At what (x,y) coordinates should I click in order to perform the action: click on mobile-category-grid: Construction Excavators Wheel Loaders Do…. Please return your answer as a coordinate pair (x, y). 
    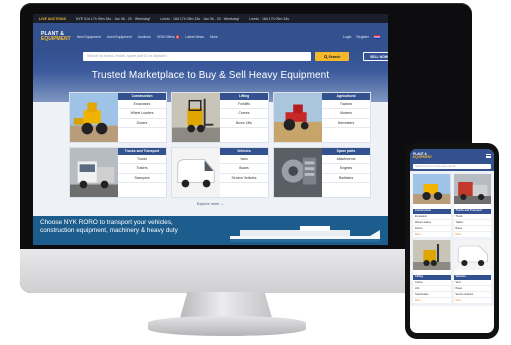
    Looking at the image, I should click on (452, 238).